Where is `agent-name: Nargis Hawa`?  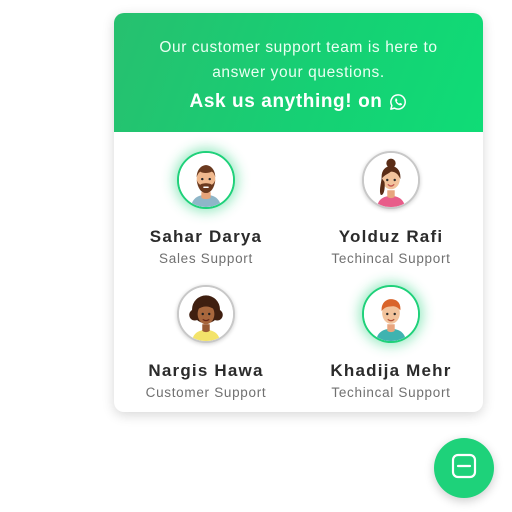 agent-name: Nargis Hawa is located at coordinates (206, 370).